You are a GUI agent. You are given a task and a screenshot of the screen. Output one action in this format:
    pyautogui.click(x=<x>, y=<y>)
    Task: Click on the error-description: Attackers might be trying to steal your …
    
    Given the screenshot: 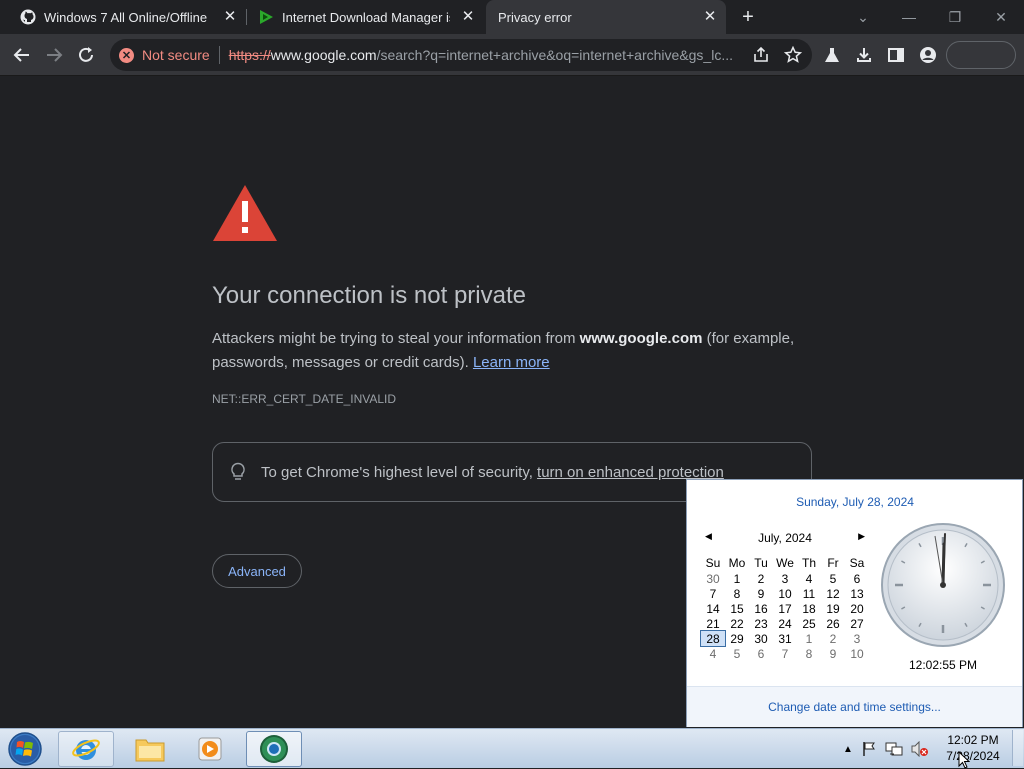 What is the action you would take?
    pyautogui.click(x=512, y=351)
    